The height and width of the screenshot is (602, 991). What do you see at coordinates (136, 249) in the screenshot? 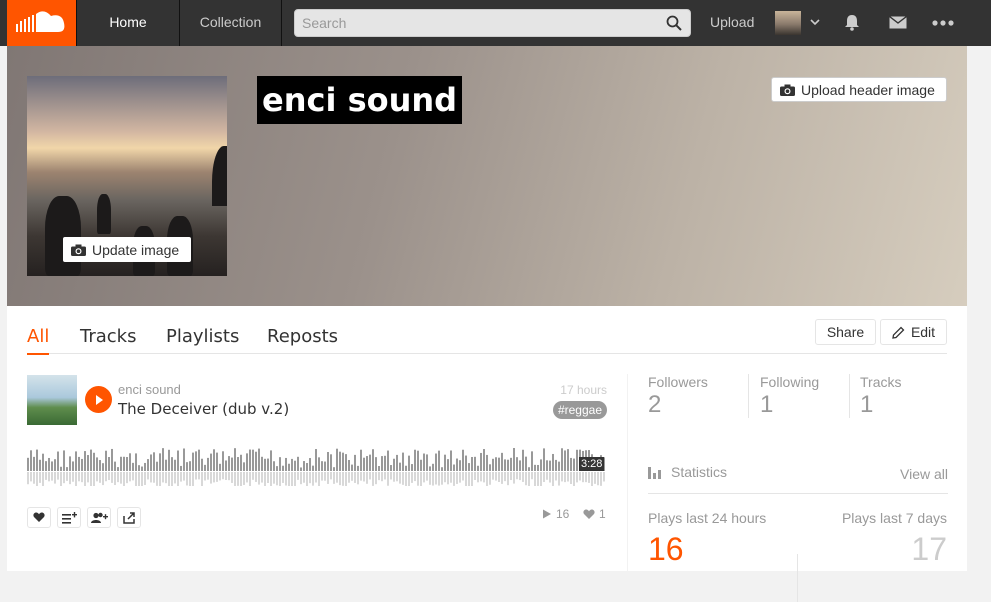
I see `update-image-label: Update image` at bounding box center [136, 249].